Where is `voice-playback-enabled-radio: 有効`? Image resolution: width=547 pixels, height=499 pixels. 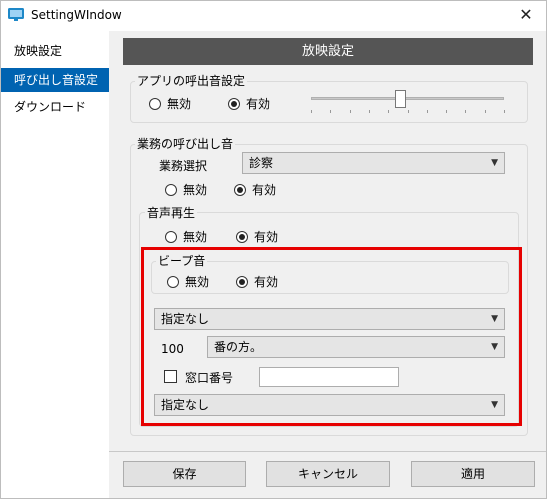
voice-playback-enabled-radio: 有効 is located at coordinates (257, 236).